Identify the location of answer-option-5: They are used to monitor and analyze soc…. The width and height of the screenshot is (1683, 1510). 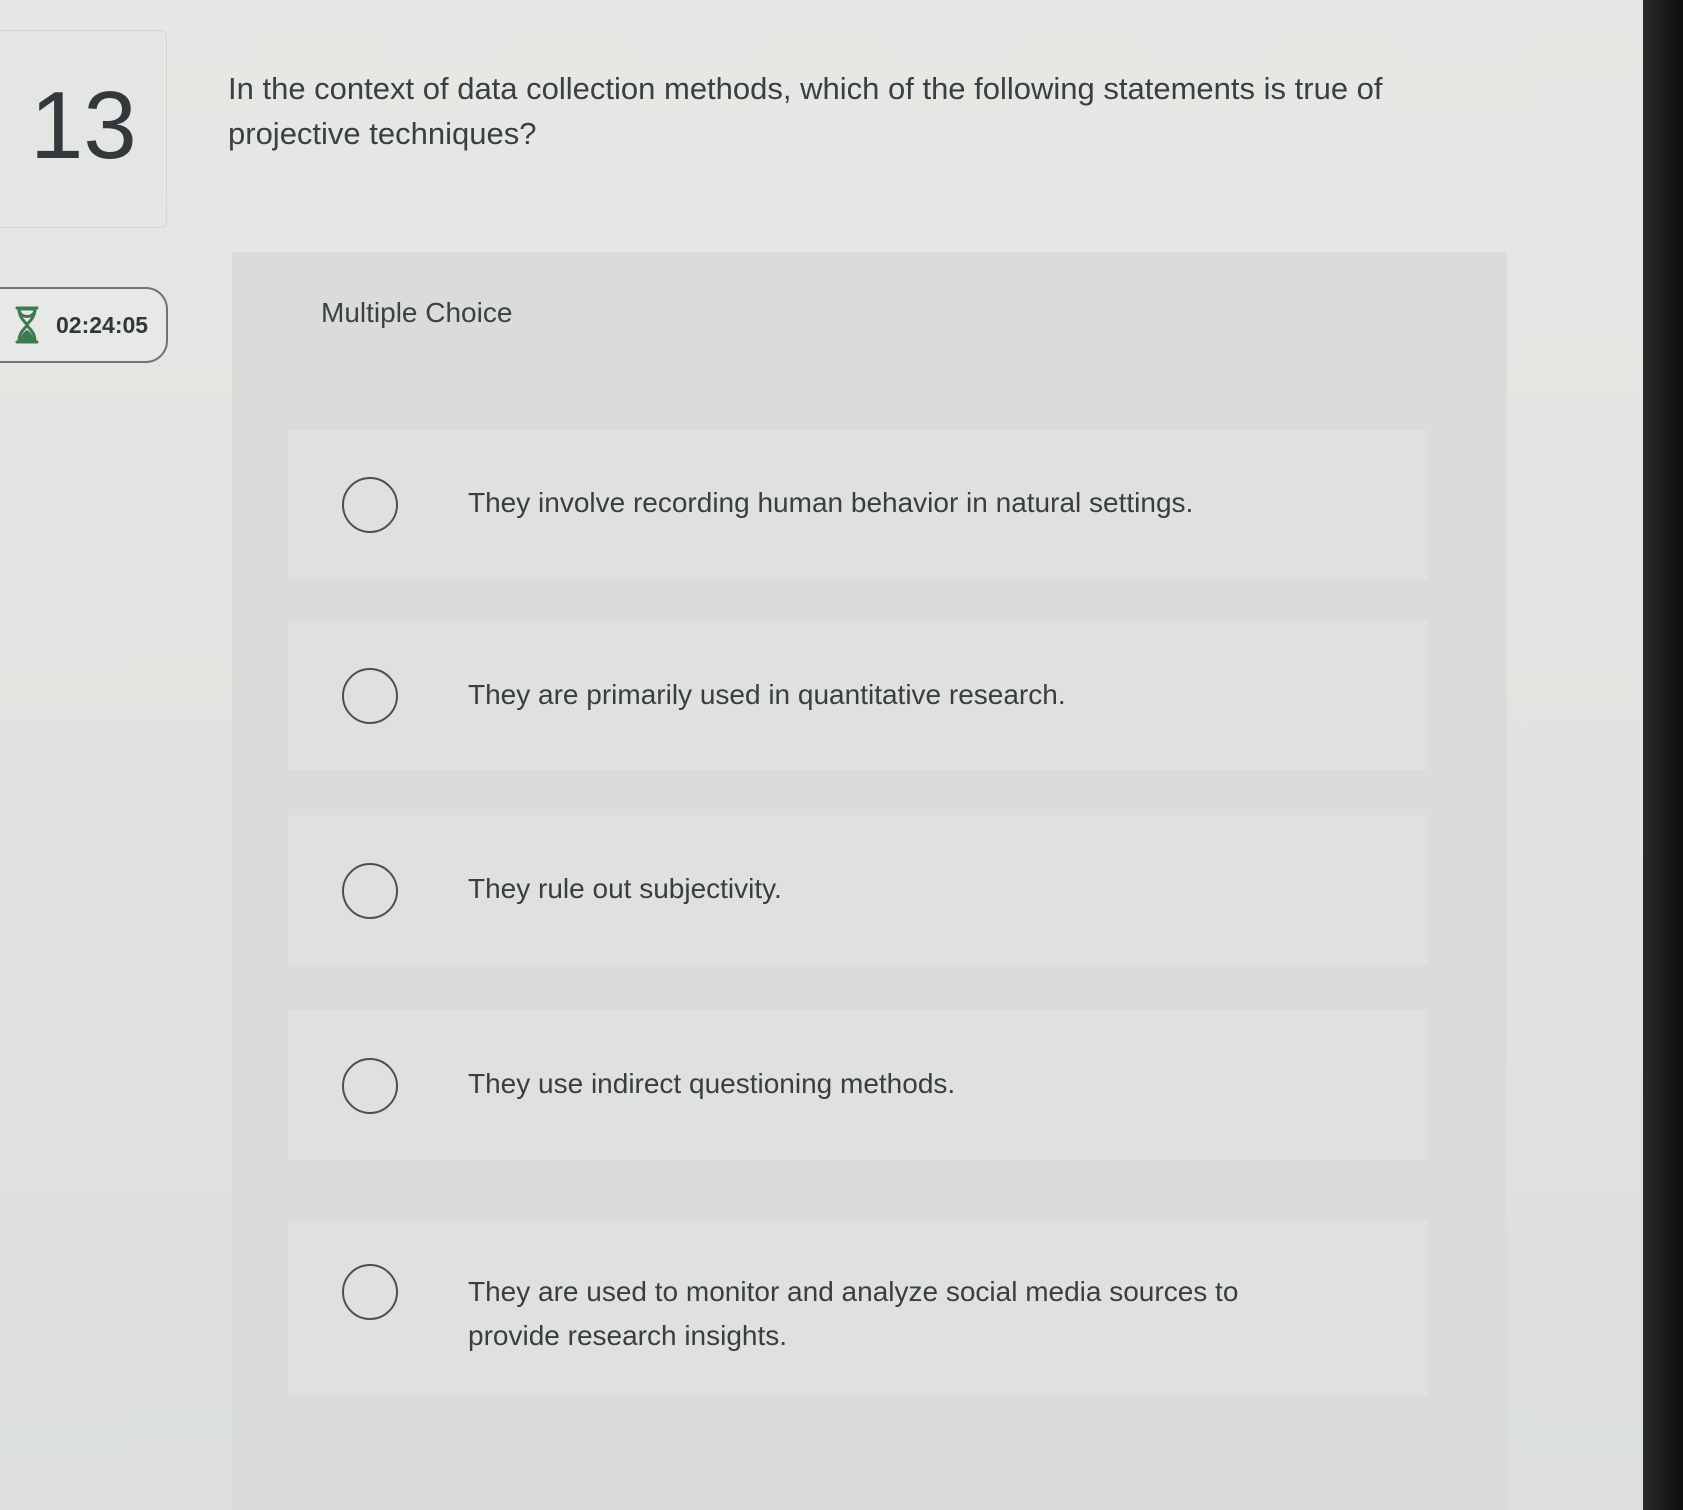
(858, 1307).